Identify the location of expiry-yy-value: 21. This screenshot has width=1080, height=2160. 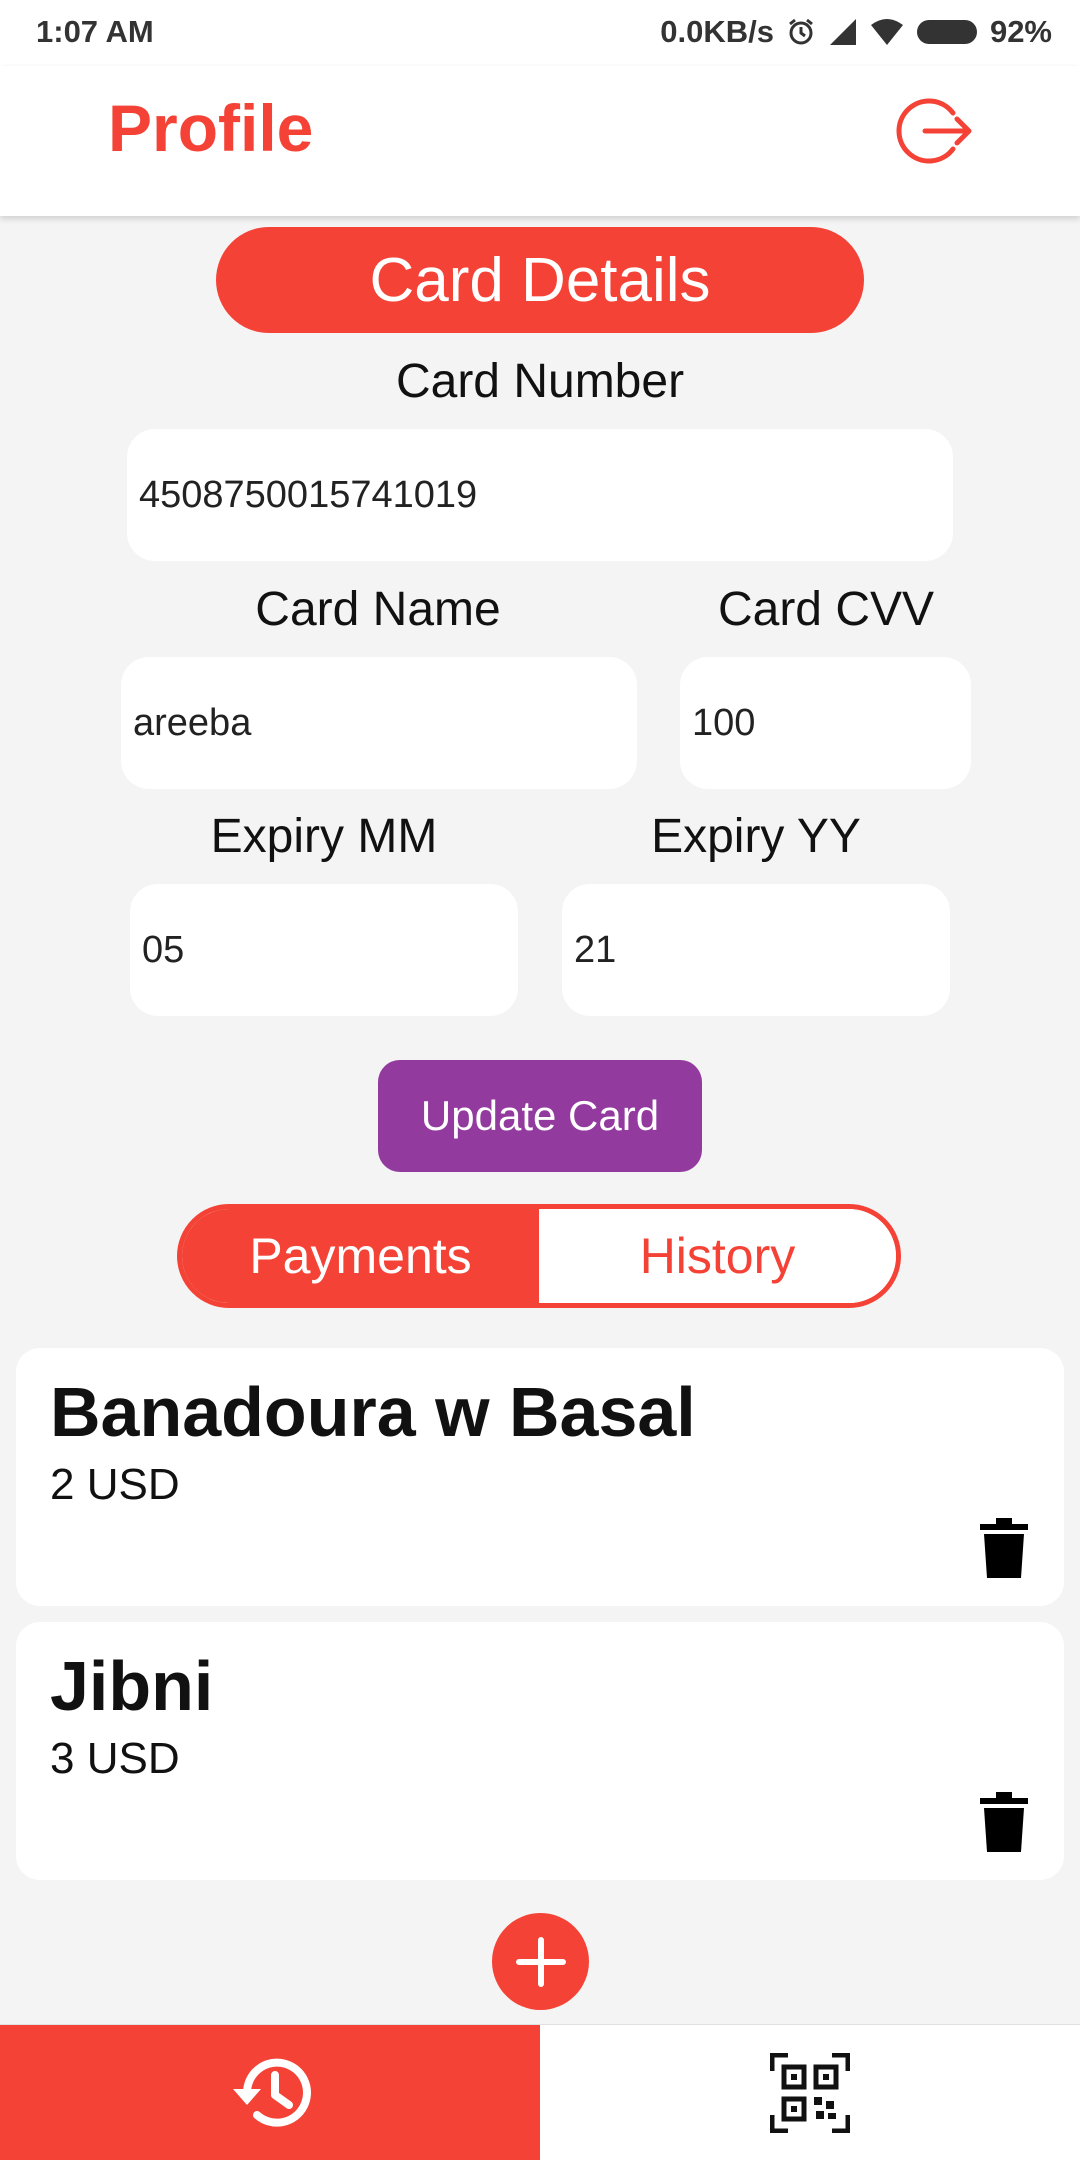
(595, 949).